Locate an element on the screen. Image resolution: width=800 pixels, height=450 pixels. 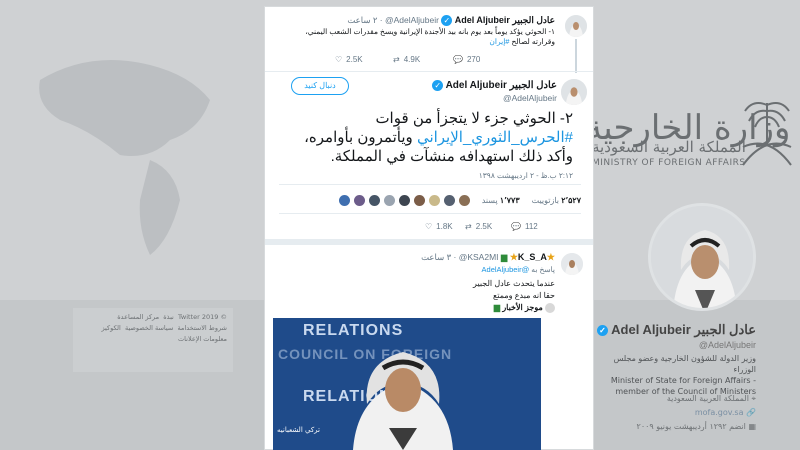
location-icon: ⌖ is located at coordinates (753, 398).